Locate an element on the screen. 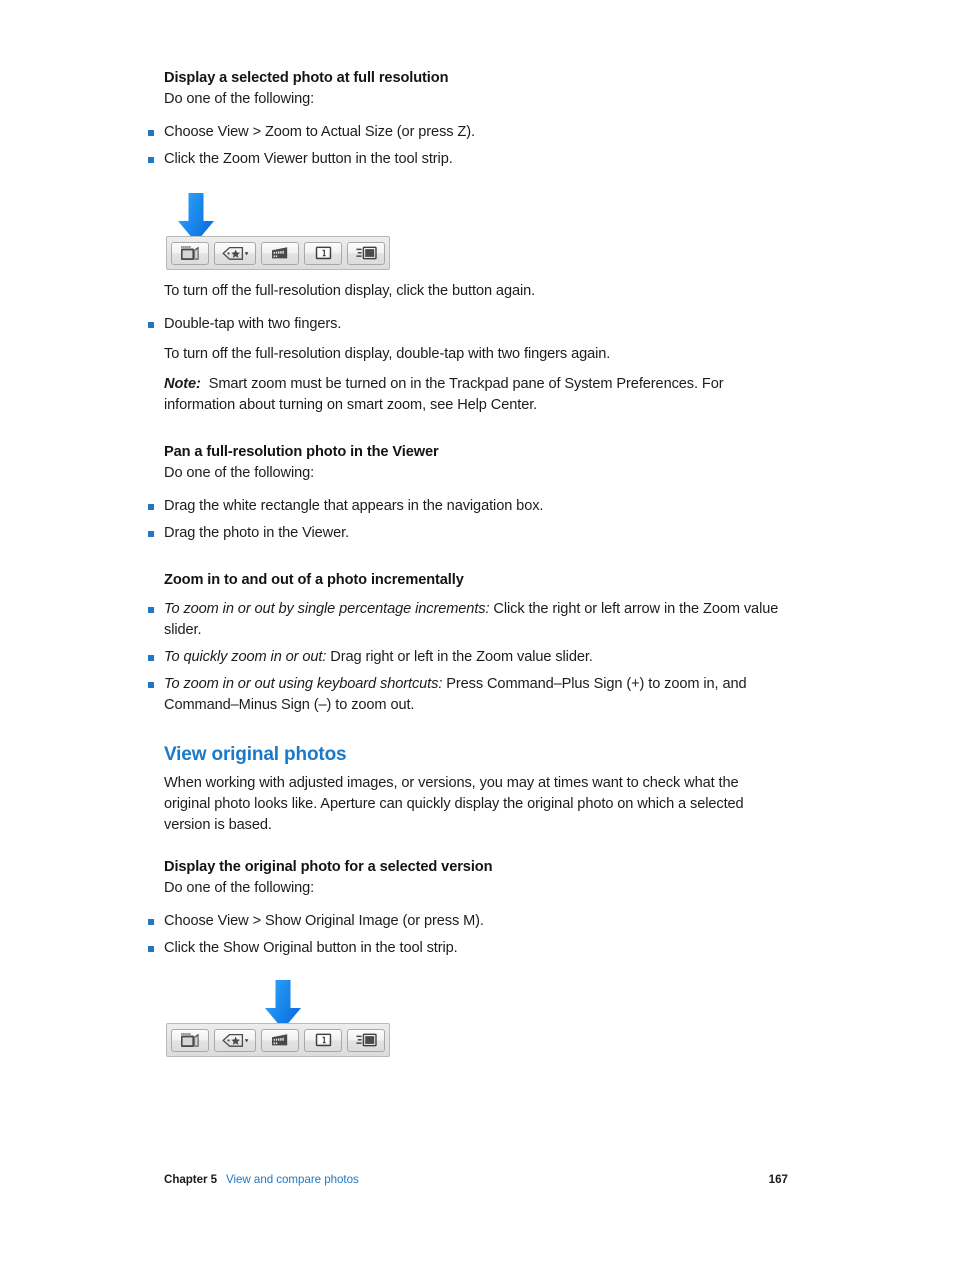 The width and height of the screenshot is (954, 1265). list-item-text: Double-tap with two fingers. is located at coordinates (253, 324).